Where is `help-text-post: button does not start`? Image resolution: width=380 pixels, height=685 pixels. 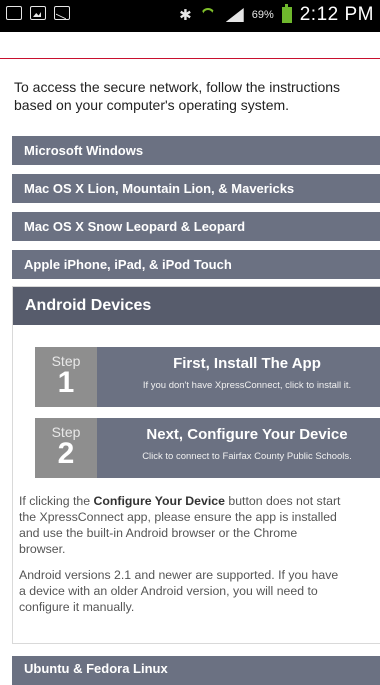
help-text-post: button does not start is located at coordinates (282, 501).